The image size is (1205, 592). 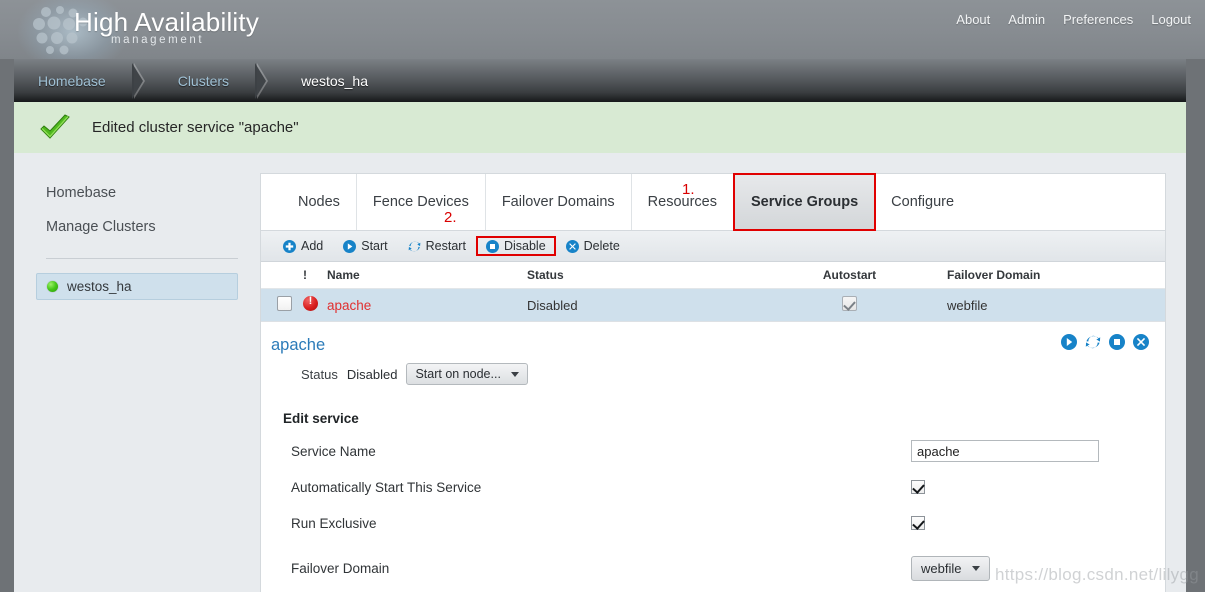 I want to click on failover-domain-label: Failover Domain, so click(x=340, y=568).